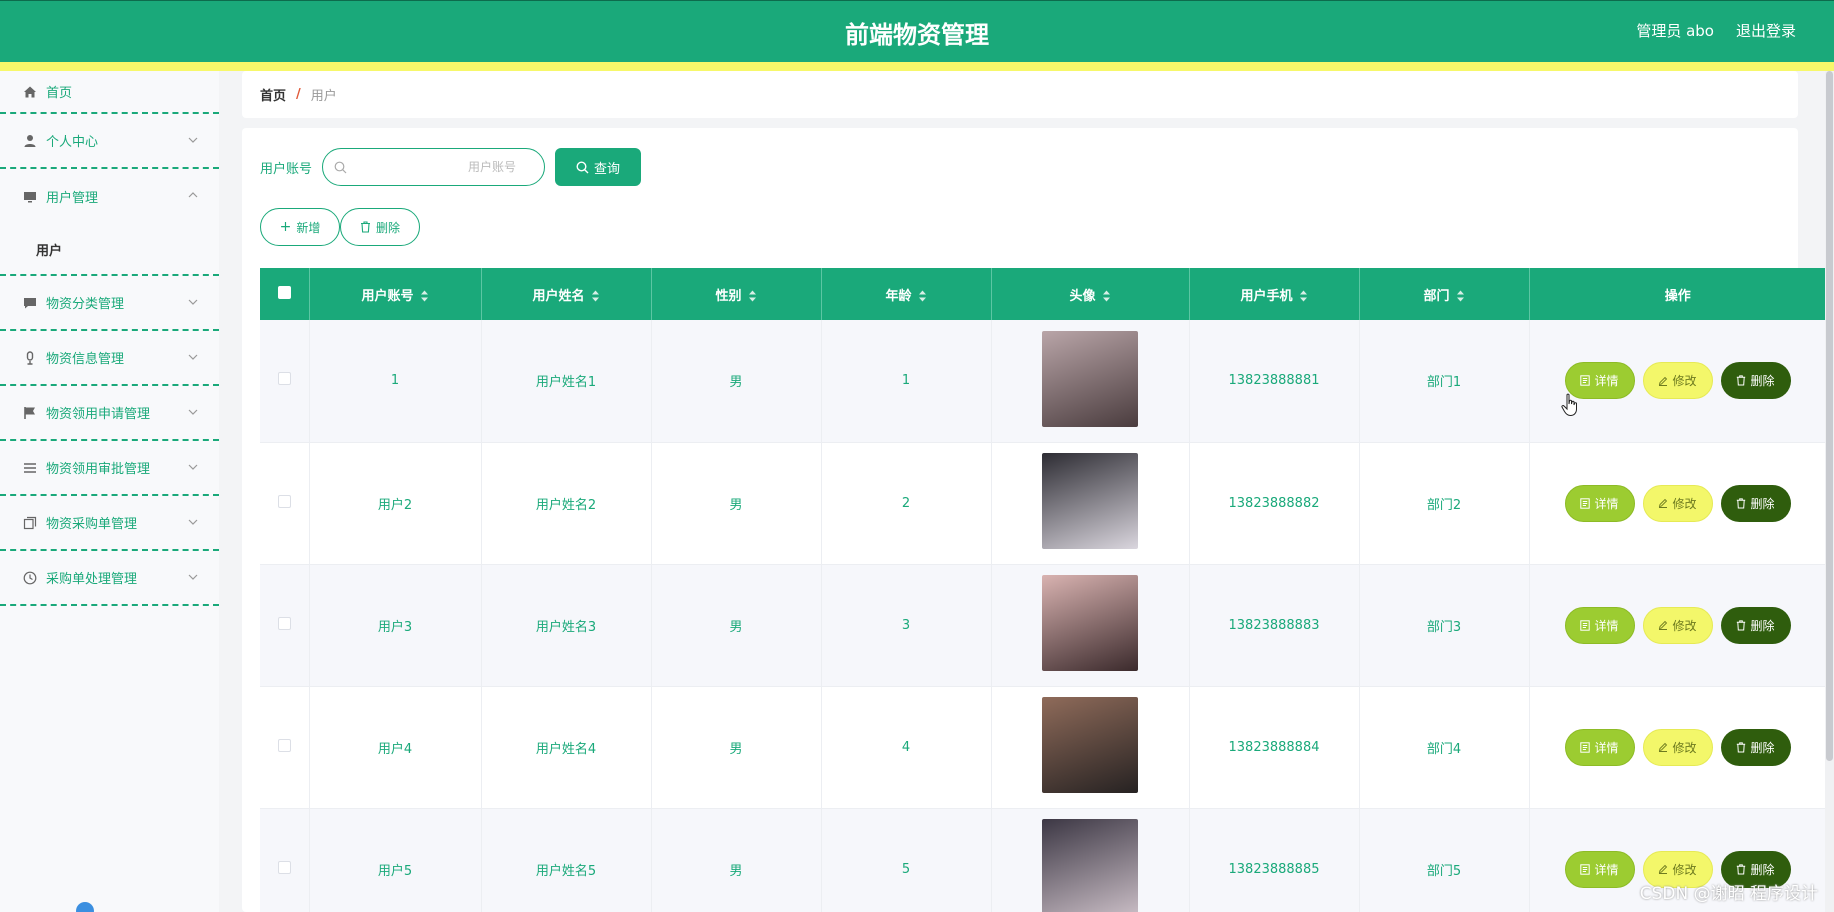 Image resolution: width=1834 pixels, height=912 pixels. Describe the element at coordinates (1444, 503) in the screenshot. I see `cell-dept: 部门2` at that location.